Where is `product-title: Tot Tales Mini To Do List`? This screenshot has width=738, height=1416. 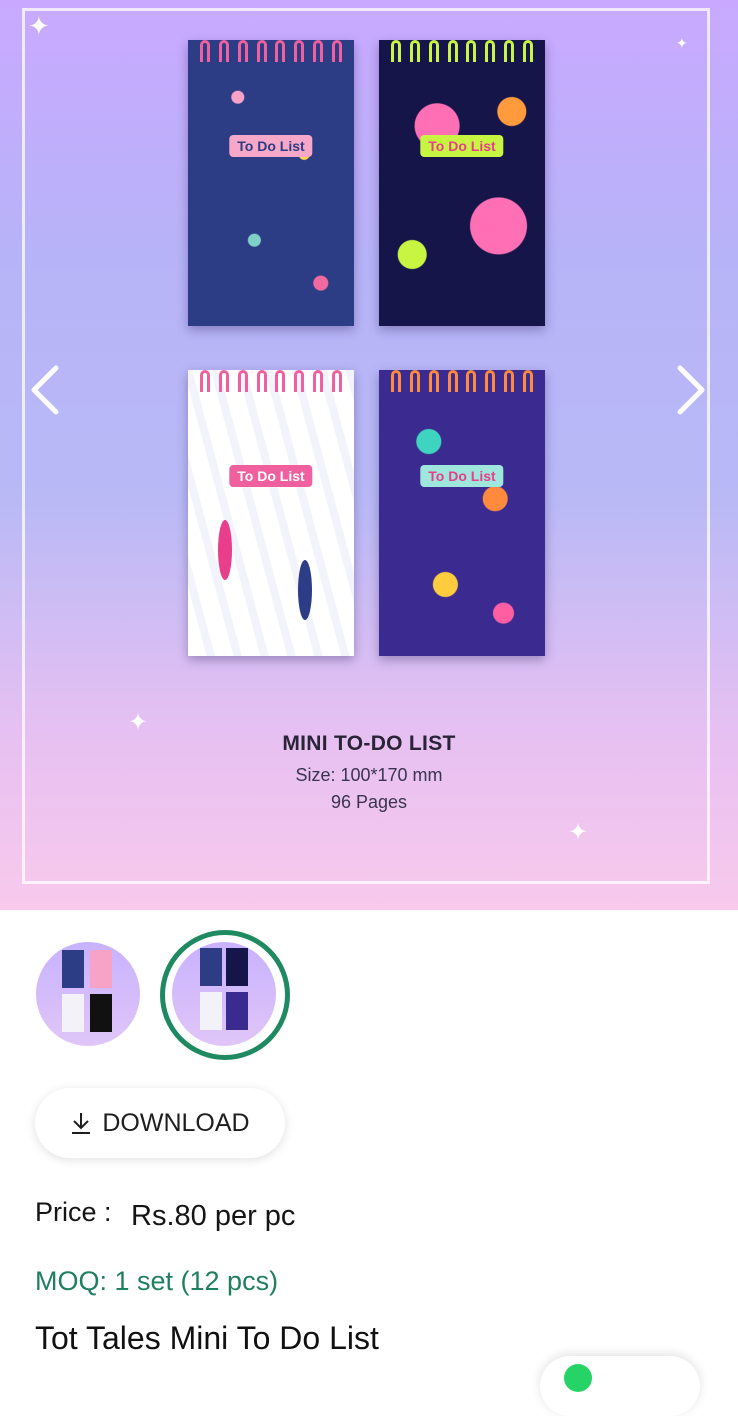 product-title: Tot Tales Mini To Do List is located at coordinates (207, 1338).